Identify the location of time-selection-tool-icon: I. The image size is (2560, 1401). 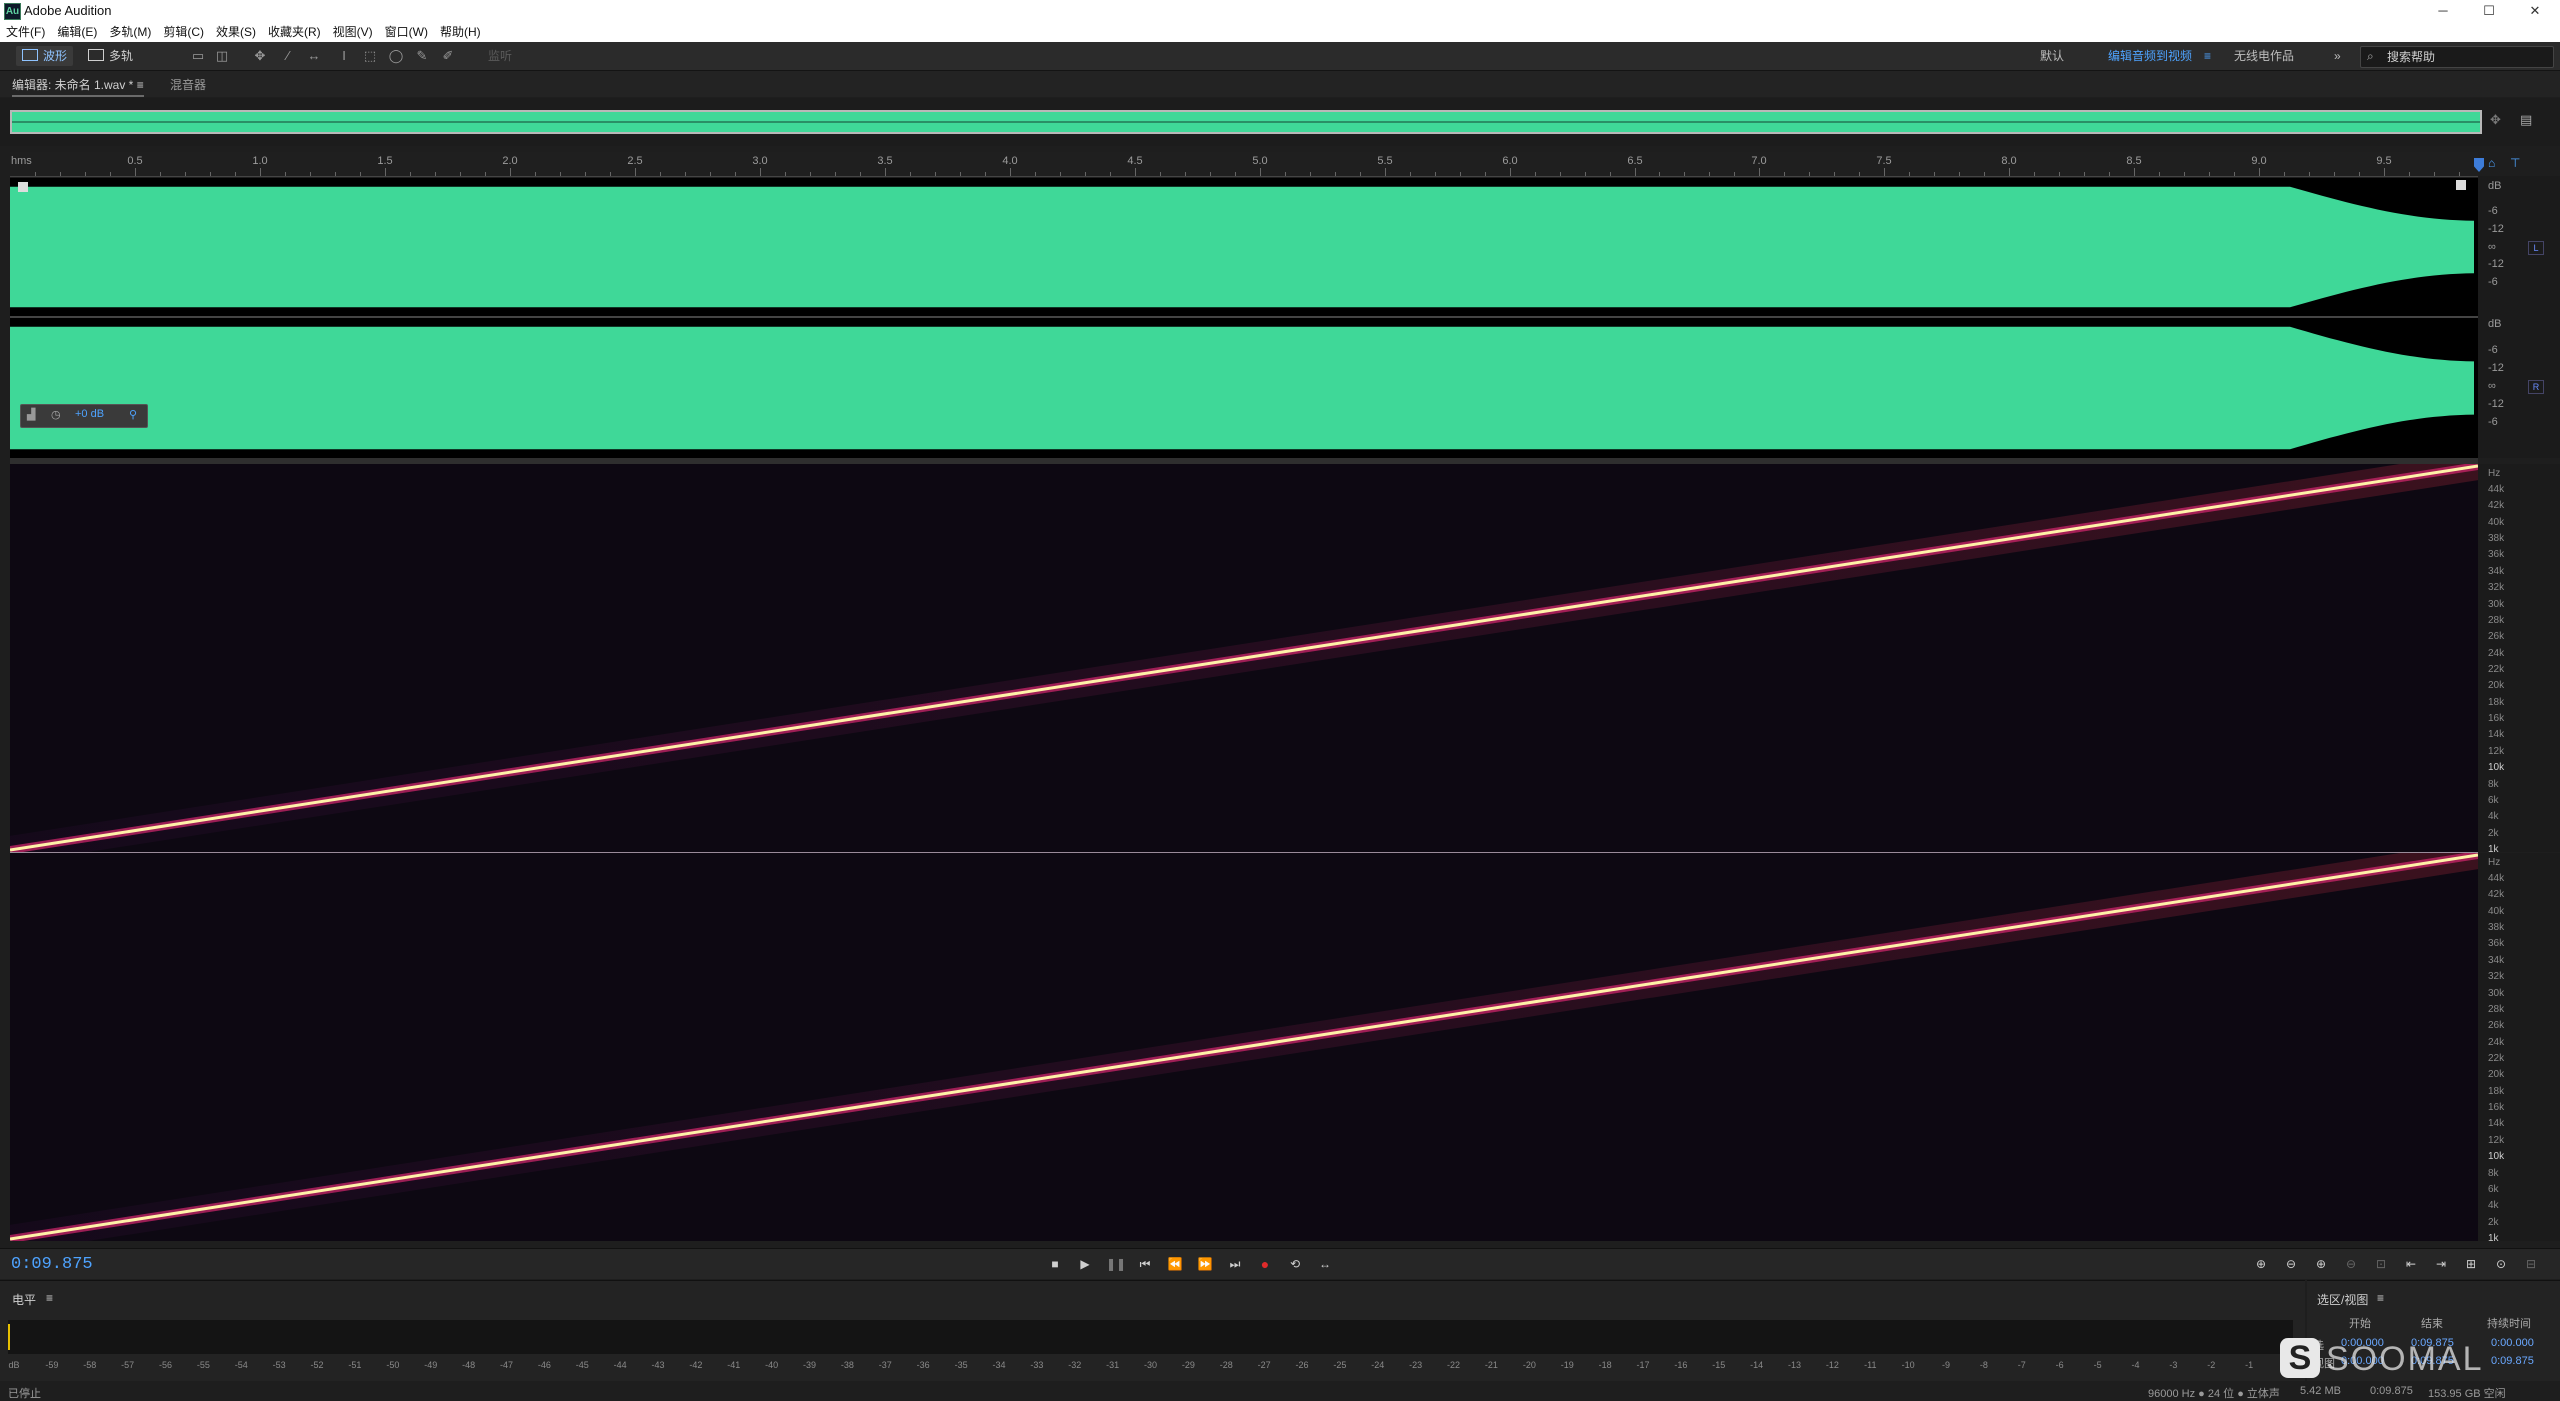
(344, 56).